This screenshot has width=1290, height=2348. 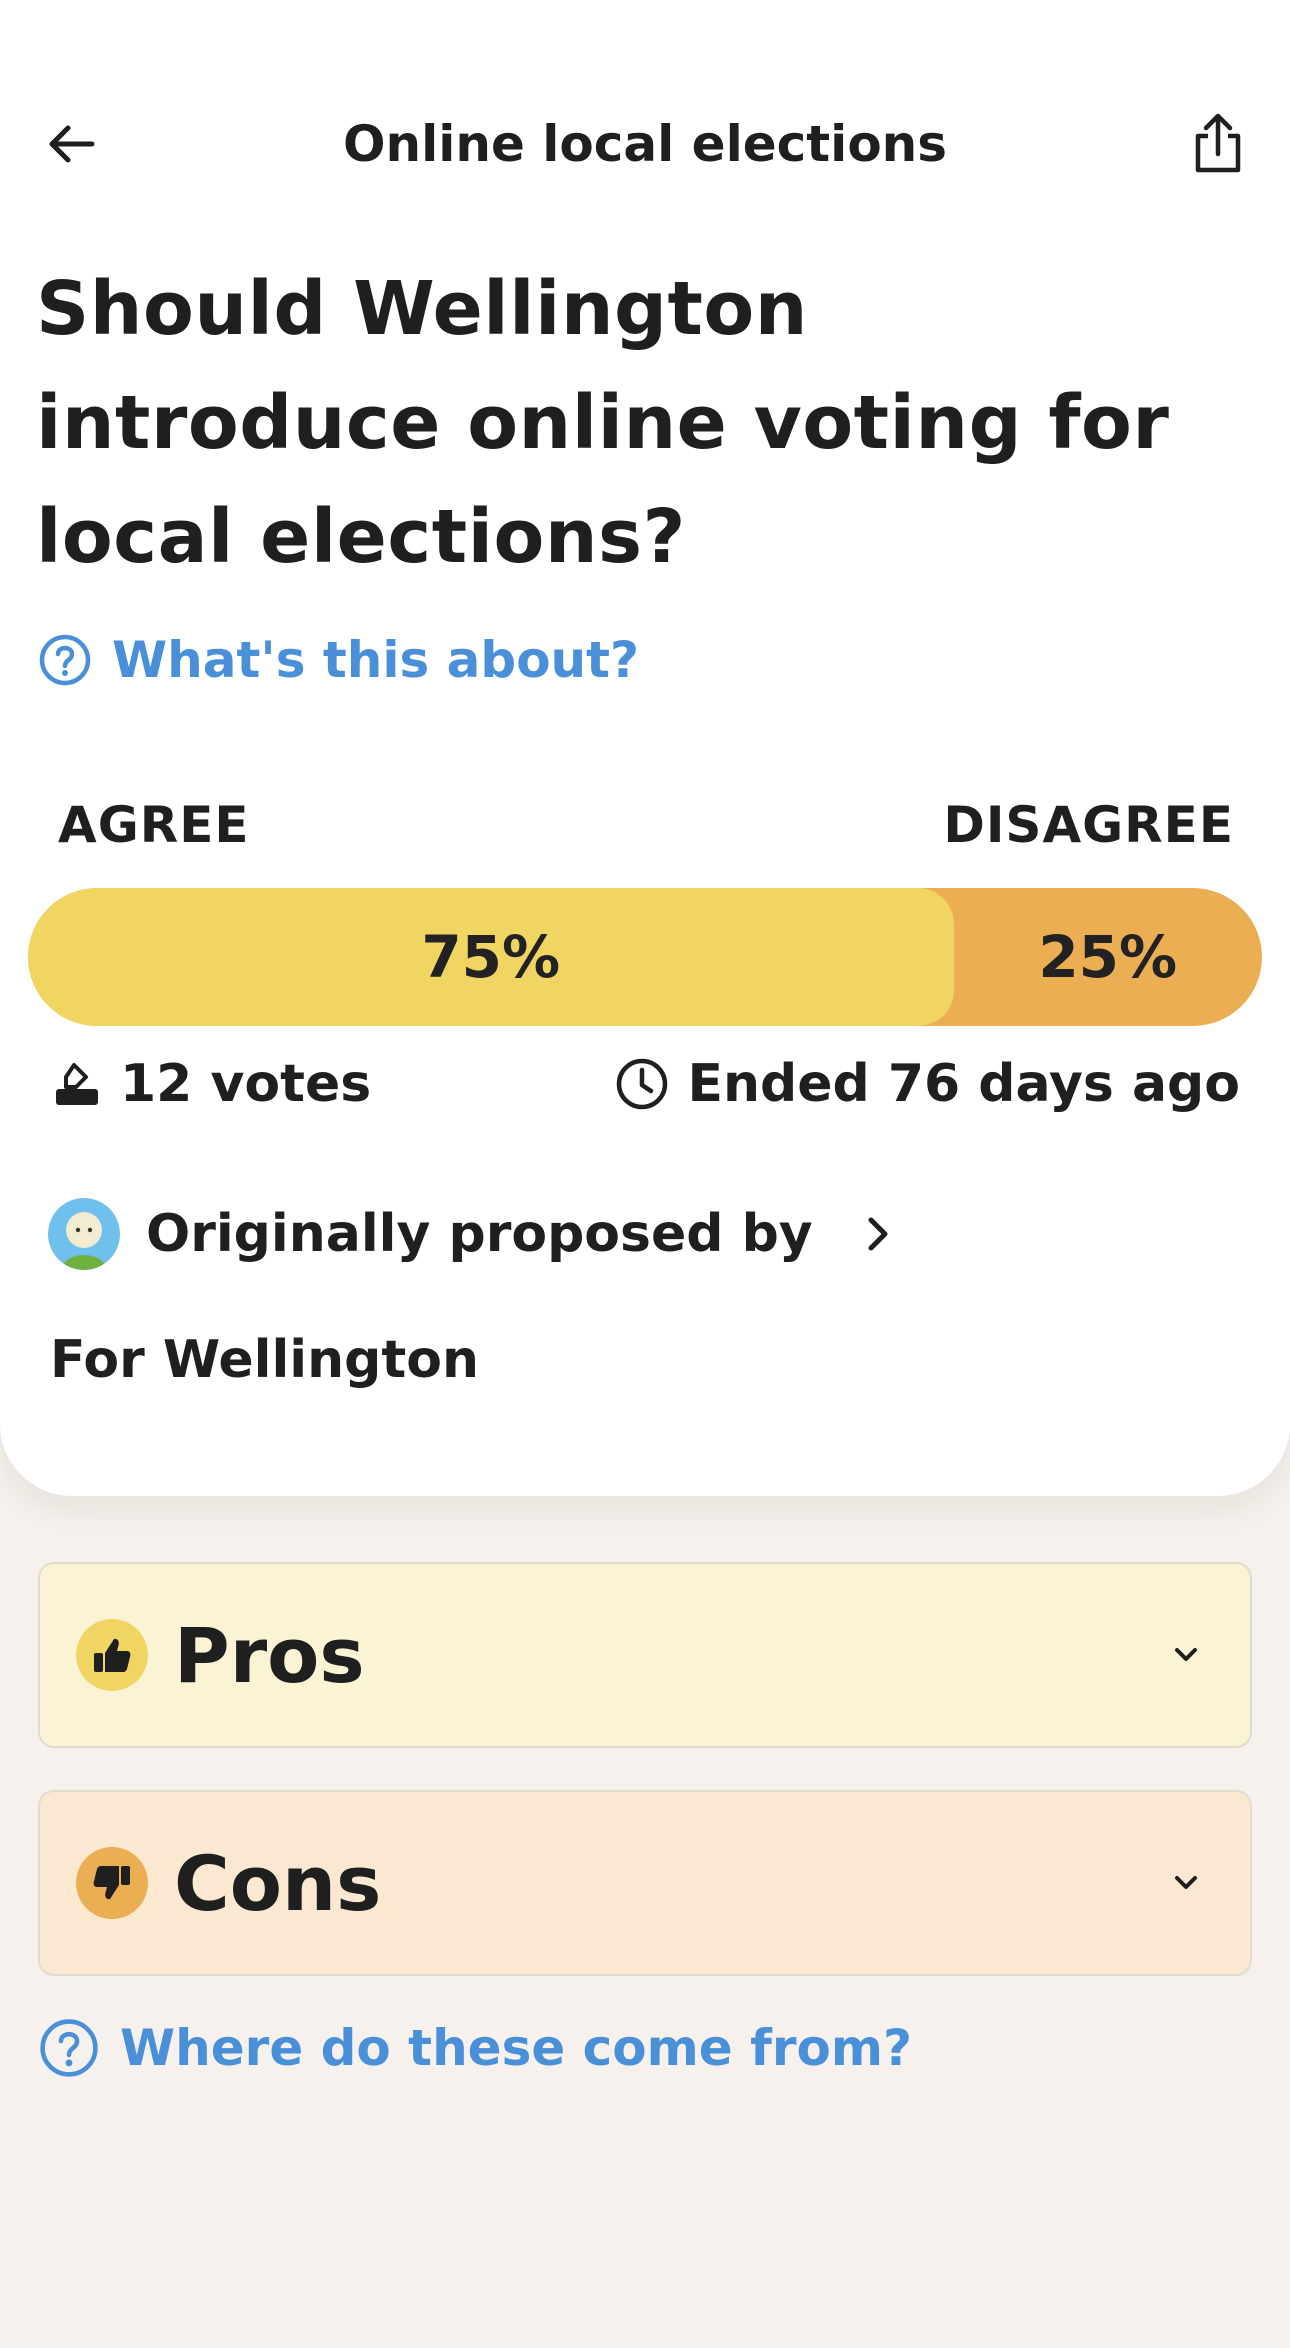 I want to click on vote-result-bar: 75% 25%, so click(x=645, y=957).